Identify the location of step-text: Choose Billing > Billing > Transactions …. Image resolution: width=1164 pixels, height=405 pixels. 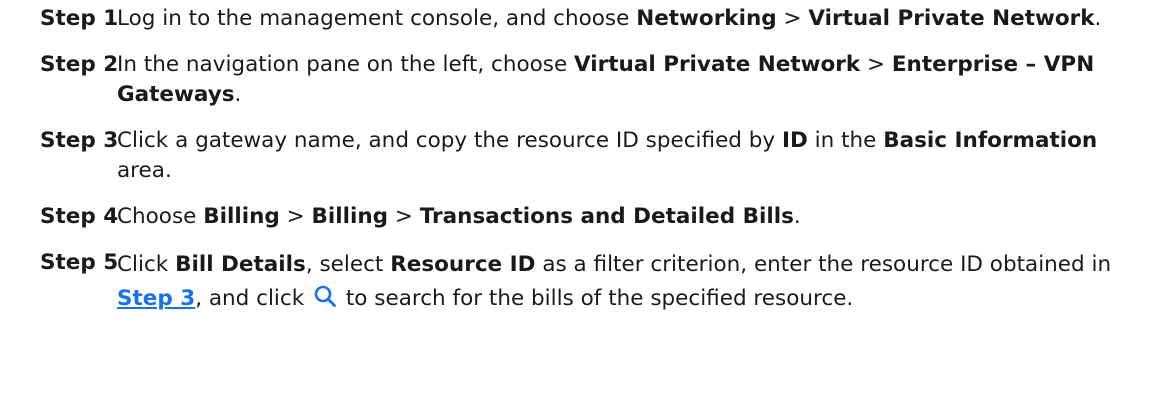
(633, 217).